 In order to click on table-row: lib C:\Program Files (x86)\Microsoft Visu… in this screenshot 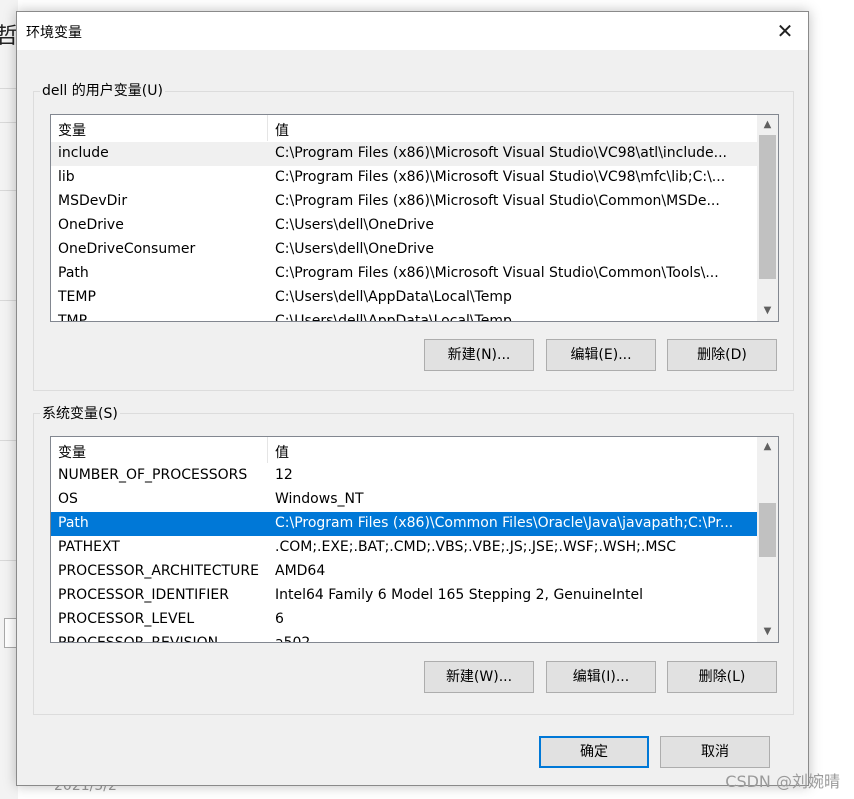, I will do `click(404, 178)`.